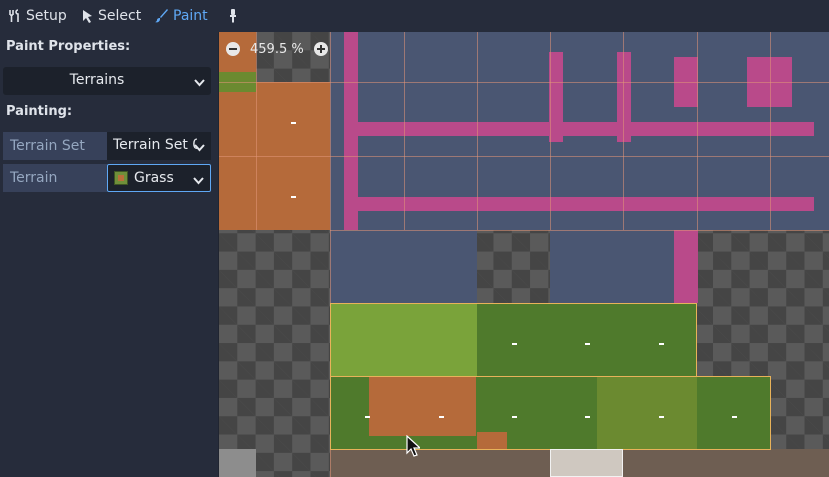 The width and height of the screenshot is (829, 477). I want to click on terrain-set-dropdown: Terrain Set 0, so click(159, 146).